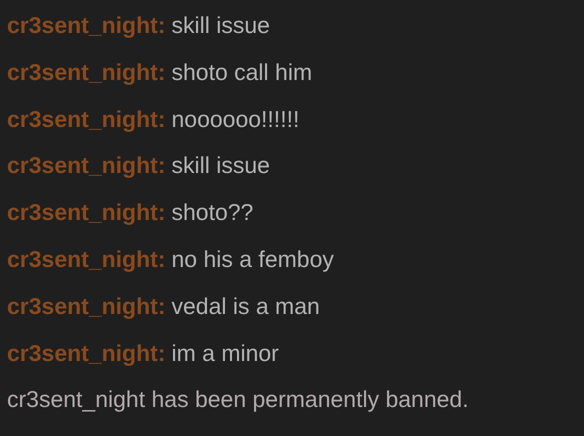  What do you see at coordinates (212, 213) in the screenshot?
I see `chat-message: shoto??` at bounding box center [212, 213].